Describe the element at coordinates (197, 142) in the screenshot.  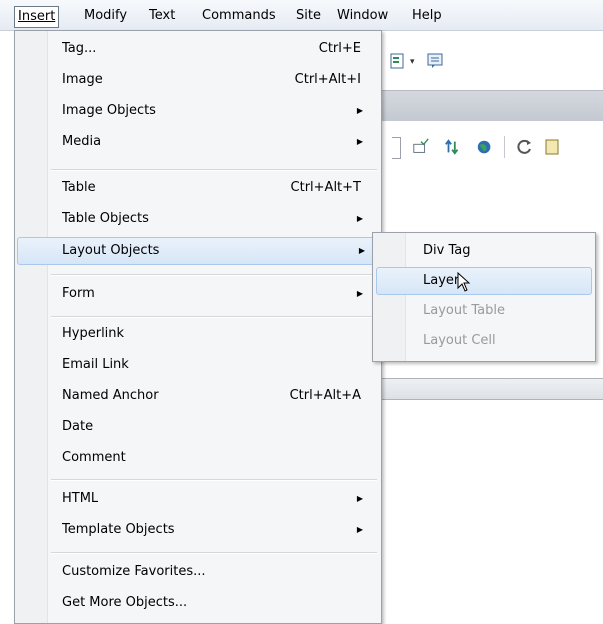
I see `menu-item-media: Media ▶` at that location.